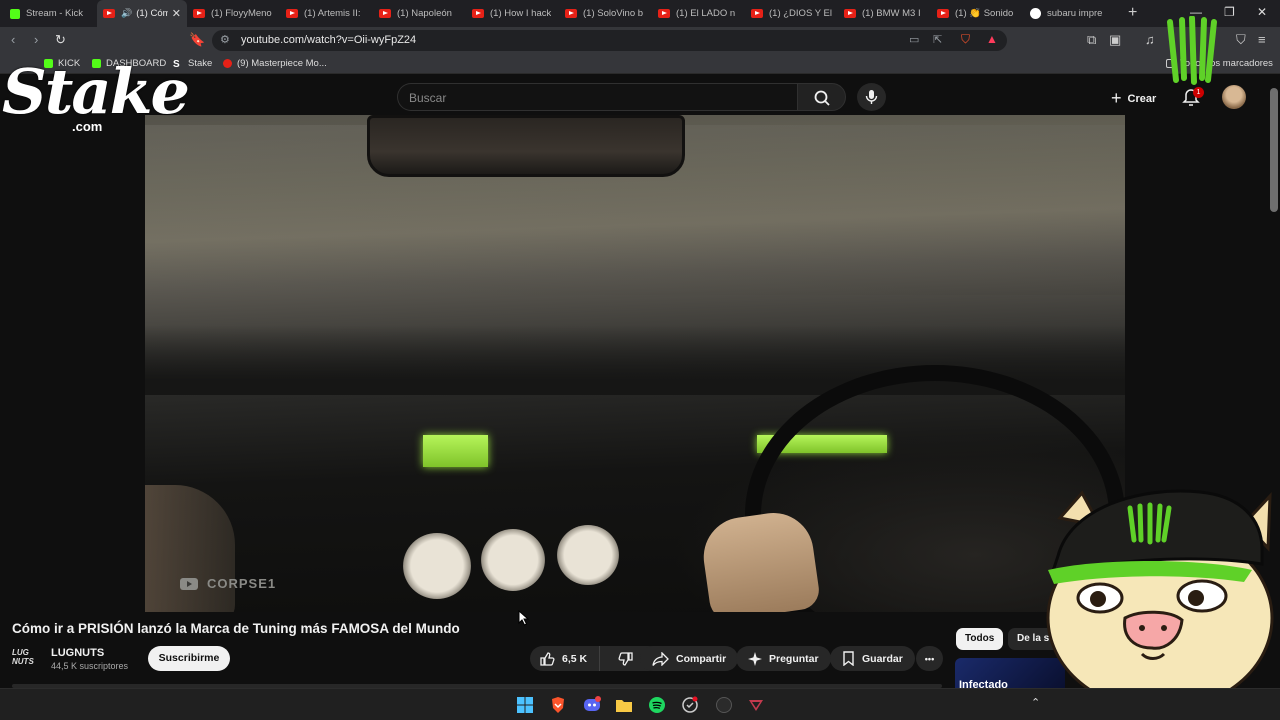 This screenshot has width=1280, height=720. What do you see at coordinates (60, 40) in the screenshot?
I see `reload-icon: ↻` at bounding box center [60, 40].